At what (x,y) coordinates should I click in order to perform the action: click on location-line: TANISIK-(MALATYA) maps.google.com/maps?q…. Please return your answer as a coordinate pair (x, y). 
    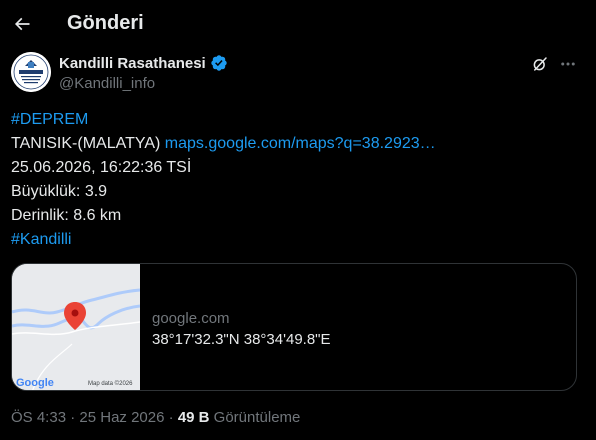
    Looking at the image, I should click on (296, 144).